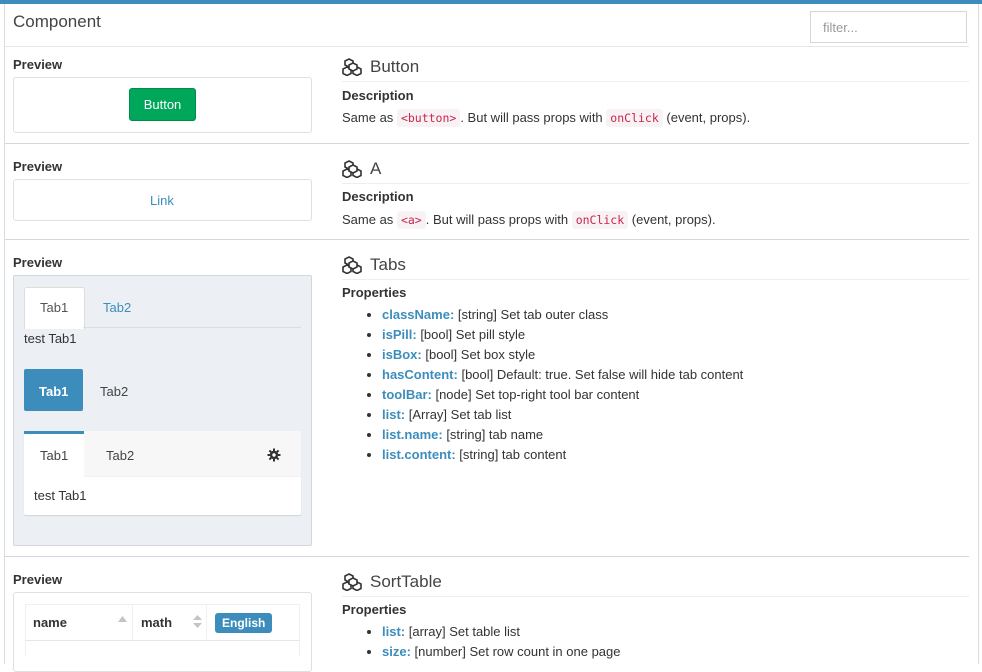  I want to click on column-header-english: English, so click(244, 623).